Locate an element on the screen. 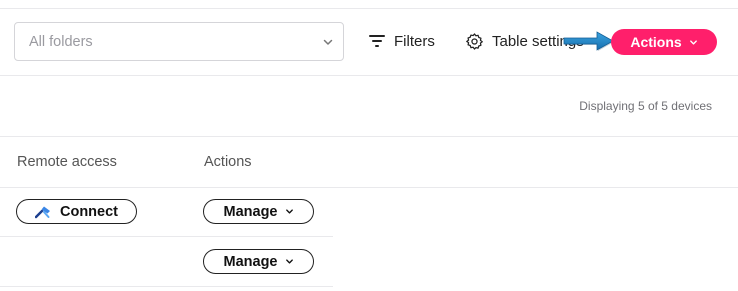 The height and width of the screenshot is (291, 738). remote-connect-icon is located at coordinates (42, 212).